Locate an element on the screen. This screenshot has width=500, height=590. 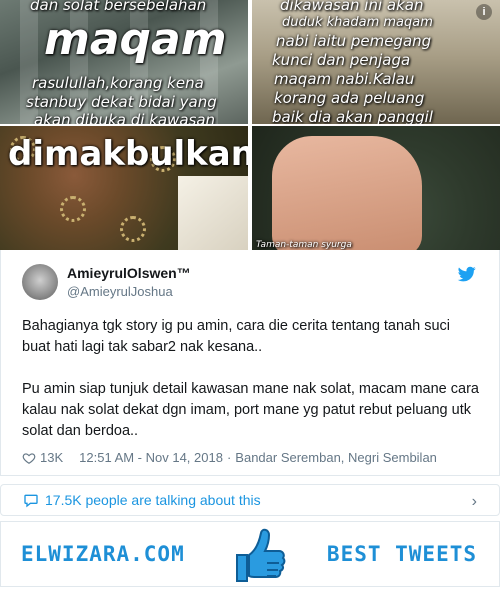
display-name: AmieyrulOlswen™ is located at coordinates (129, 273).